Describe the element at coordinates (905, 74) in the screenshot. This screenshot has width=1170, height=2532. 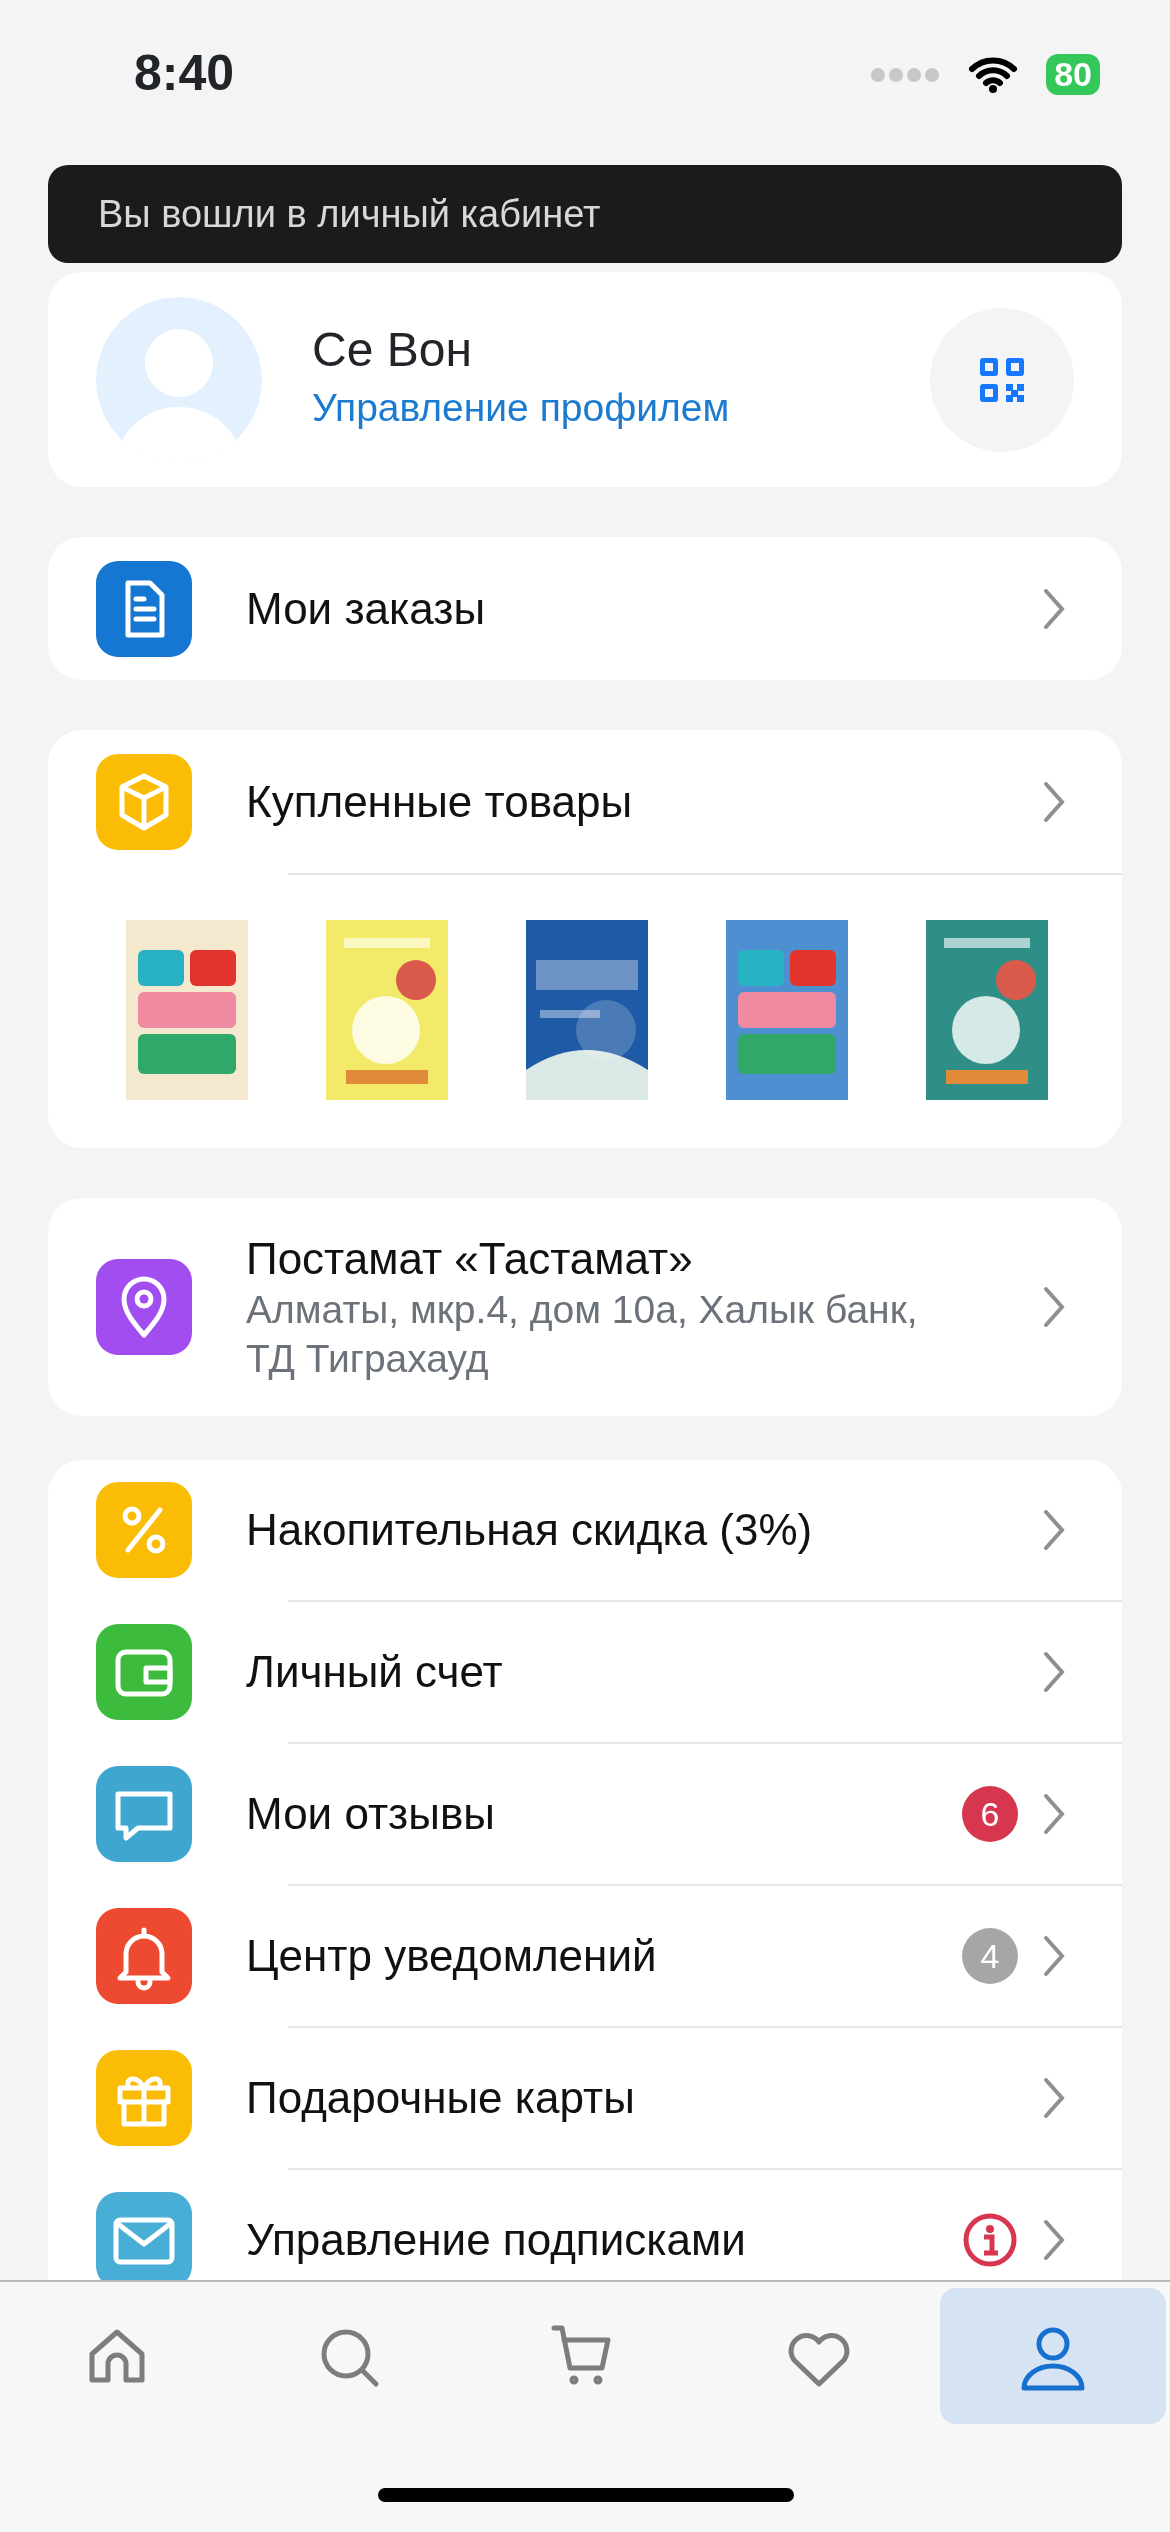
I see `signal-icon` at that location.